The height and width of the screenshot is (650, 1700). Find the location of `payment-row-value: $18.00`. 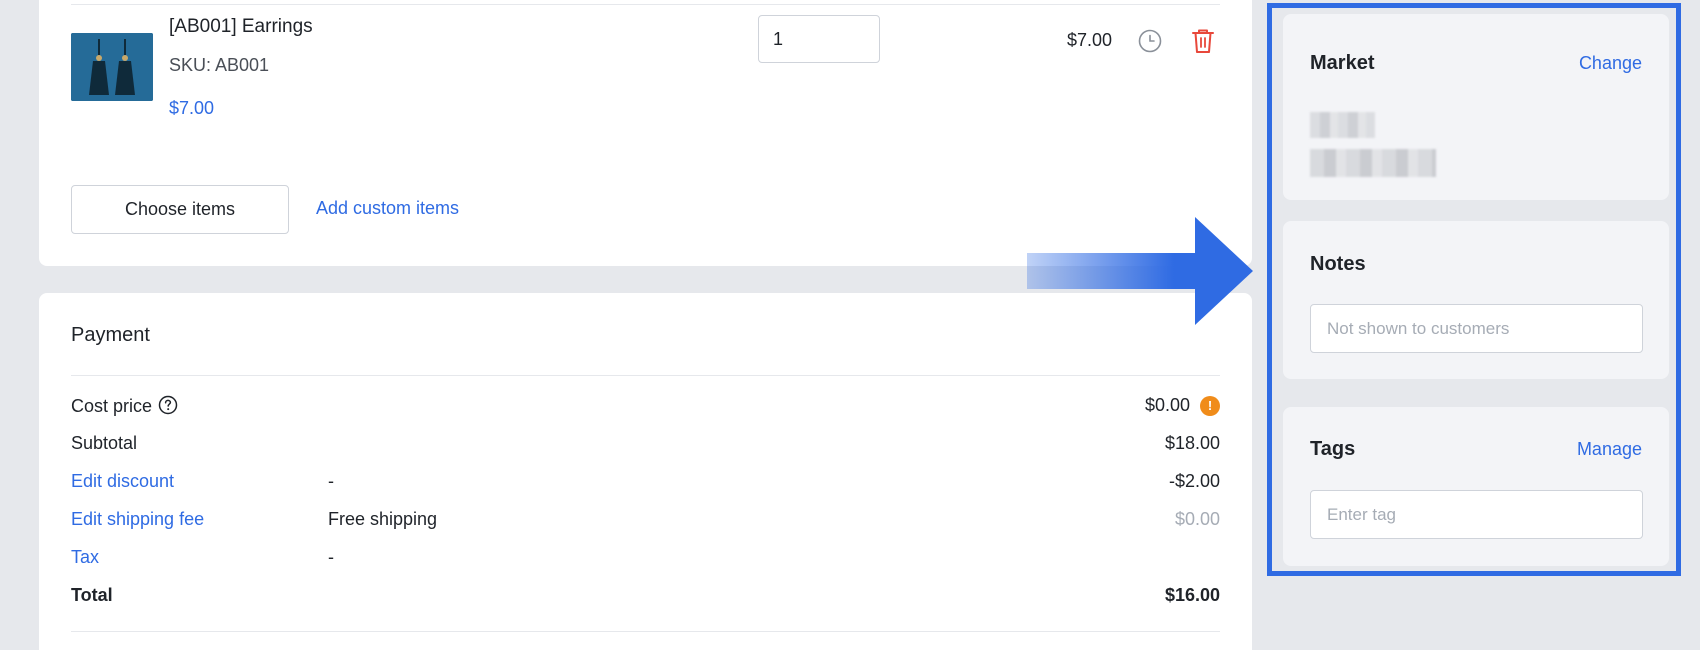

payment-row-value: $18.00 is located at coordinates (1192, 443).